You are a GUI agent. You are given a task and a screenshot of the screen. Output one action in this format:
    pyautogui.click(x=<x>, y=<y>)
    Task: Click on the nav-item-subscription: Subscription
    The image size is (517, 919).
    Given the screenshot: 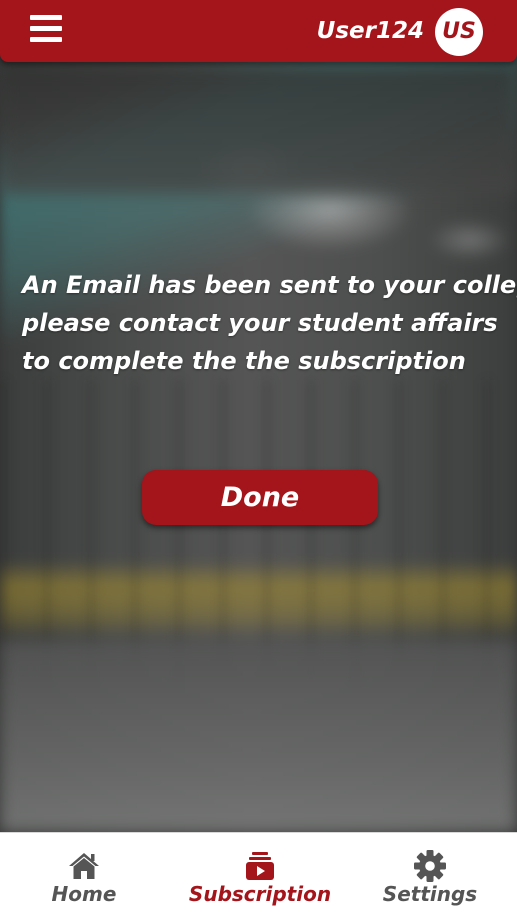 What is the action you would take?
    pyautogui.click(x=260, y=876)
    